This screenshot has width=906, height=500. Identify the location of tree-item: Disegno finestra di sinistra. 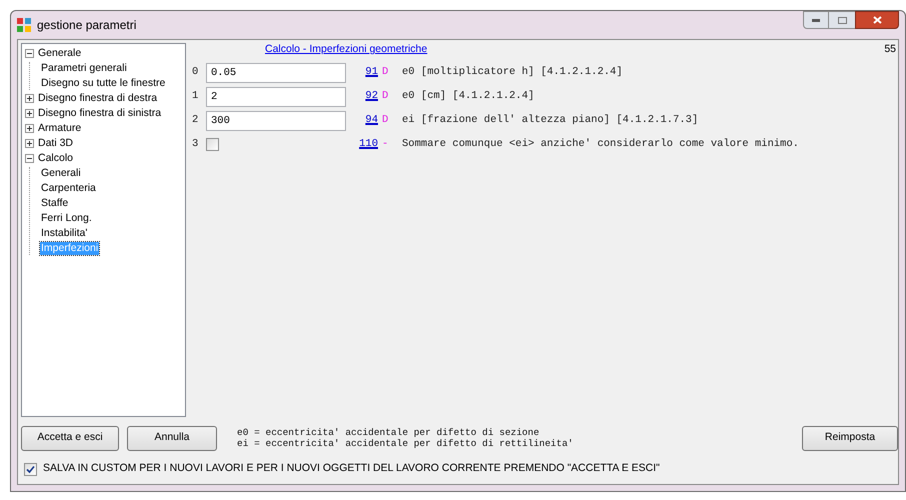
(99, 113).